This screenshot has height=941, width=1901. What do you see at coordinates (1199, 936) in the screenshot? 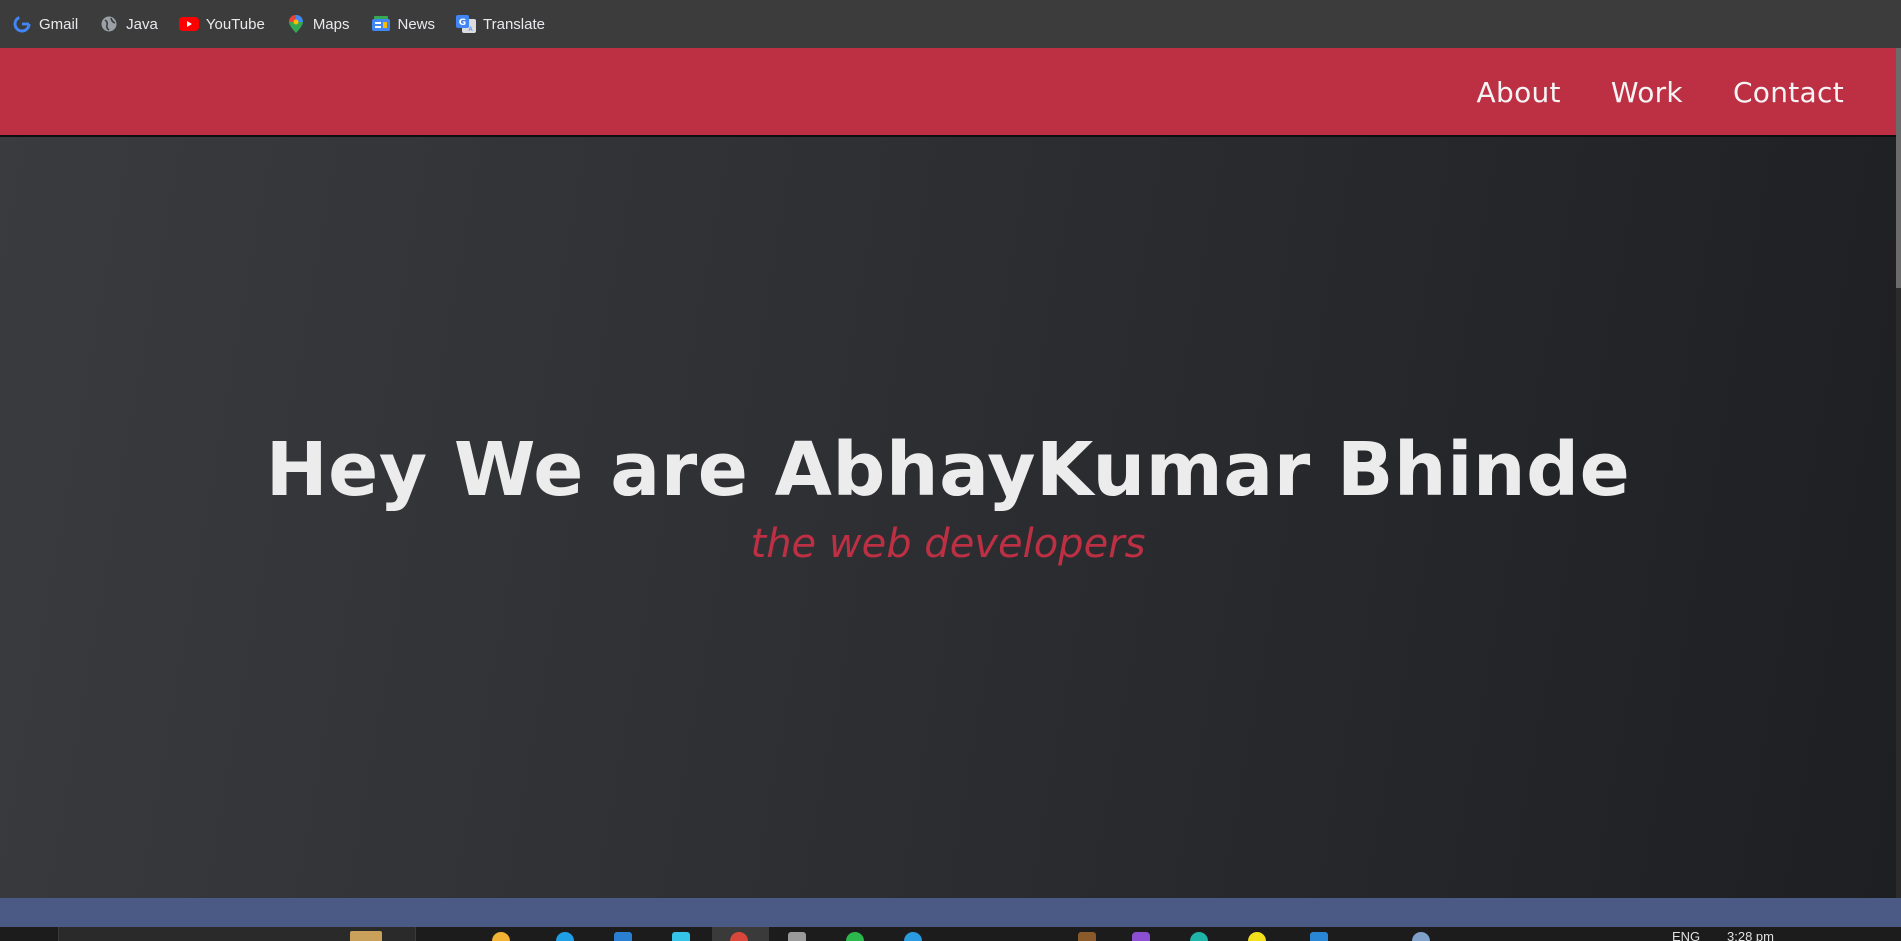
I see `app-teal-icon` at bounding box center [1199, 936].